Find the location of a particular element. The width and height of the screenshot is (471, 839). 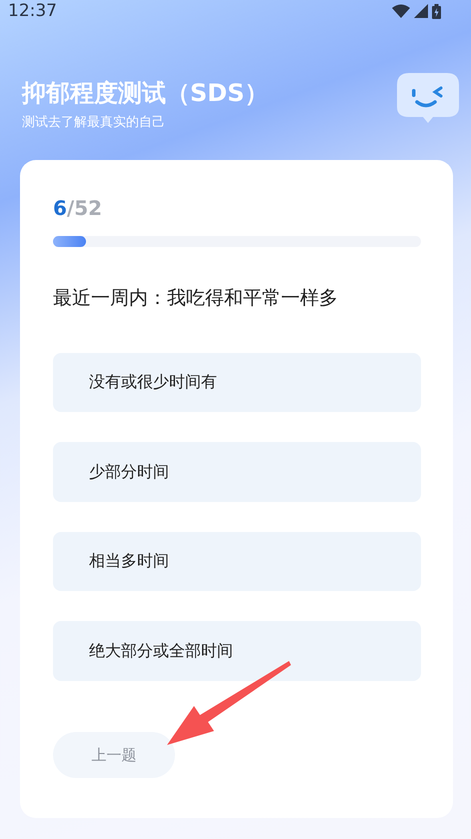

wifi-icon is located at coordinates (401, 11).